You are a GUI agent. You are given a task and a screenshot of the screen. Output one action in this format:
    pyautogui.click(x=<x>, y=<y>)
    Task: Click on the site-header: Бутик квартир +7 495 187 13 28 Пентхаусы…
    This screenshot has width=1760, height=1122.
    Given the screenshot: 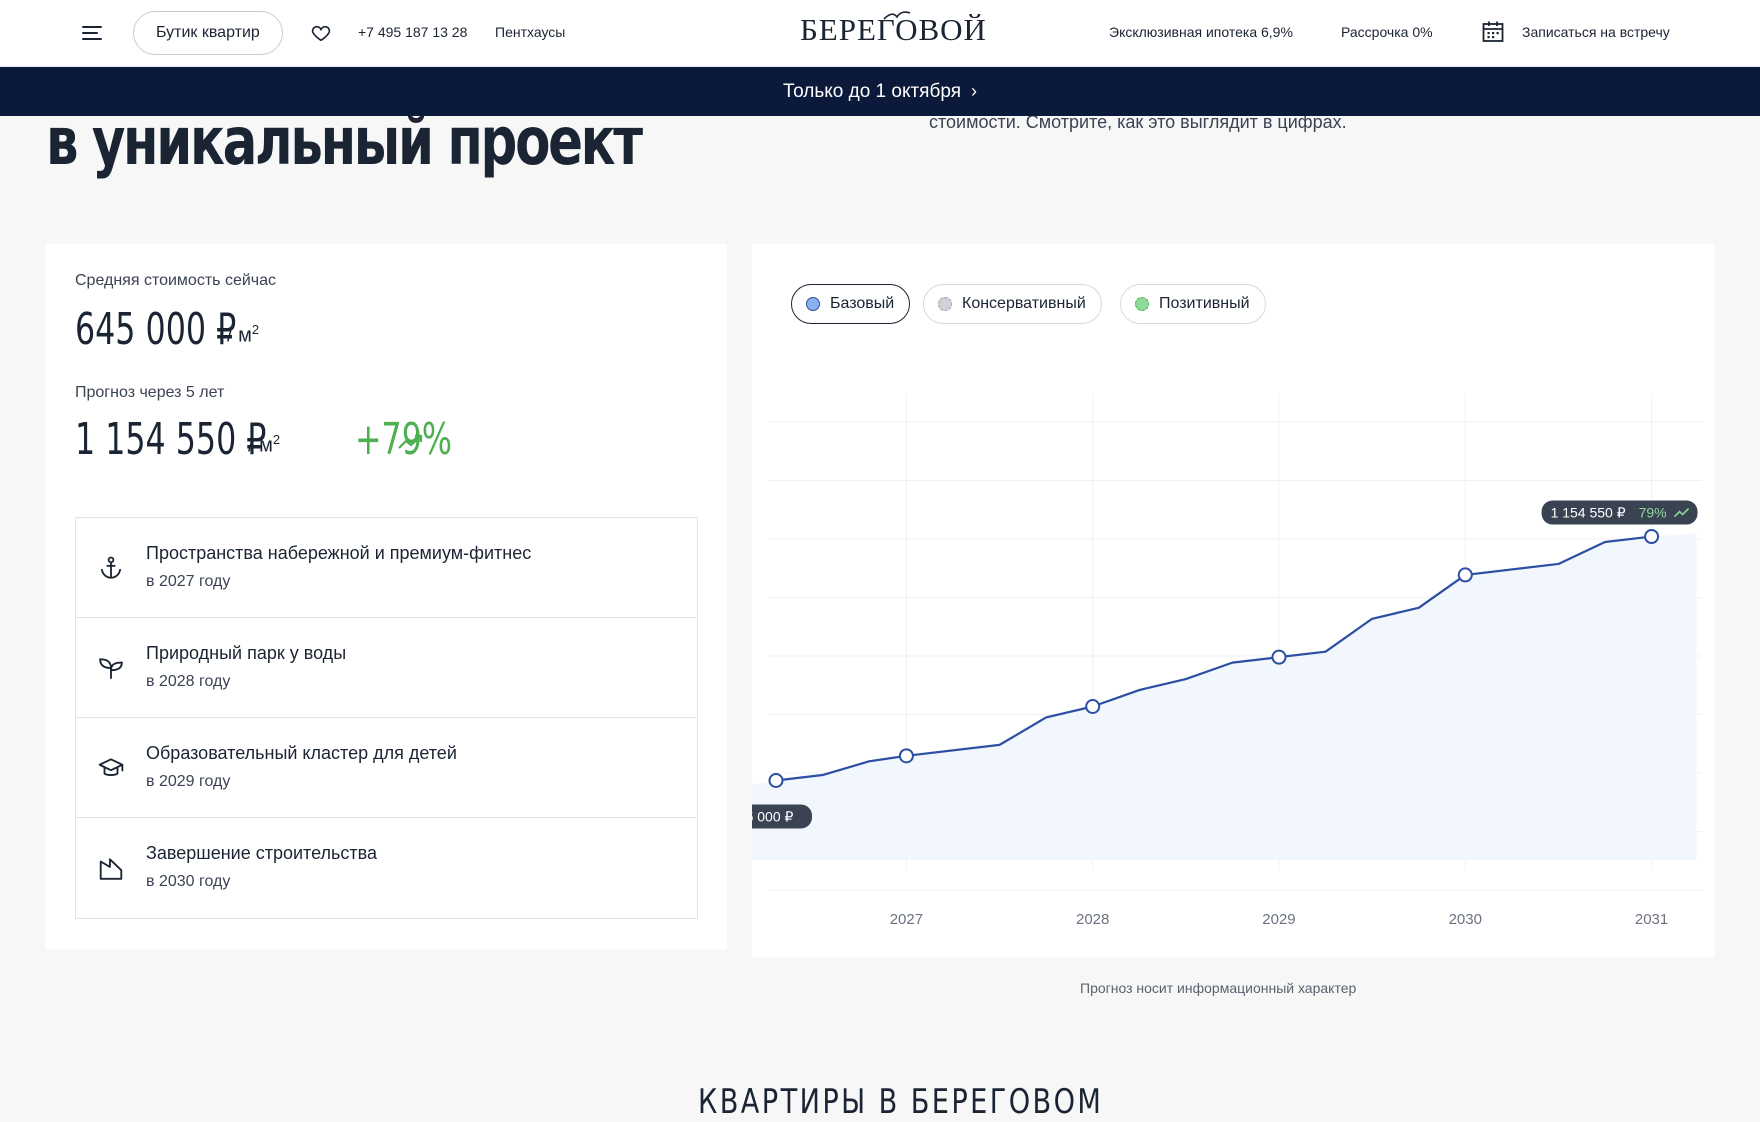 What is the action you would take?
    pyautogui.click(x=880, y=33)
    